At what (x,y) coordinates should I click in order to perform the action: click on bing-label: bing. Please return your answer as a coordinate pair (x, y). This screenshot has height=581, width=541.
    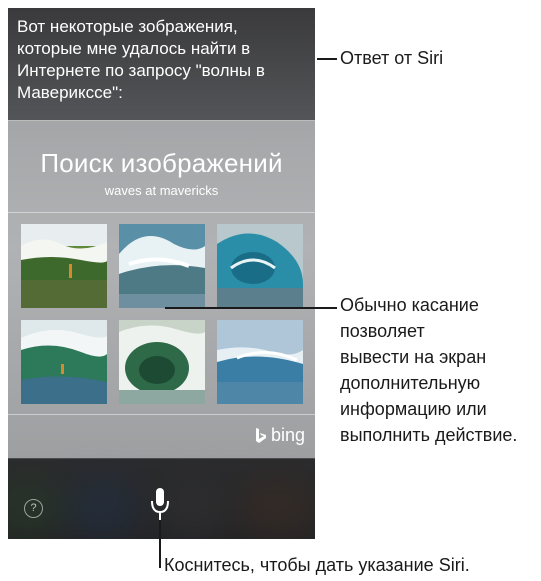
    Looking at the image, I should click on (287, 435).